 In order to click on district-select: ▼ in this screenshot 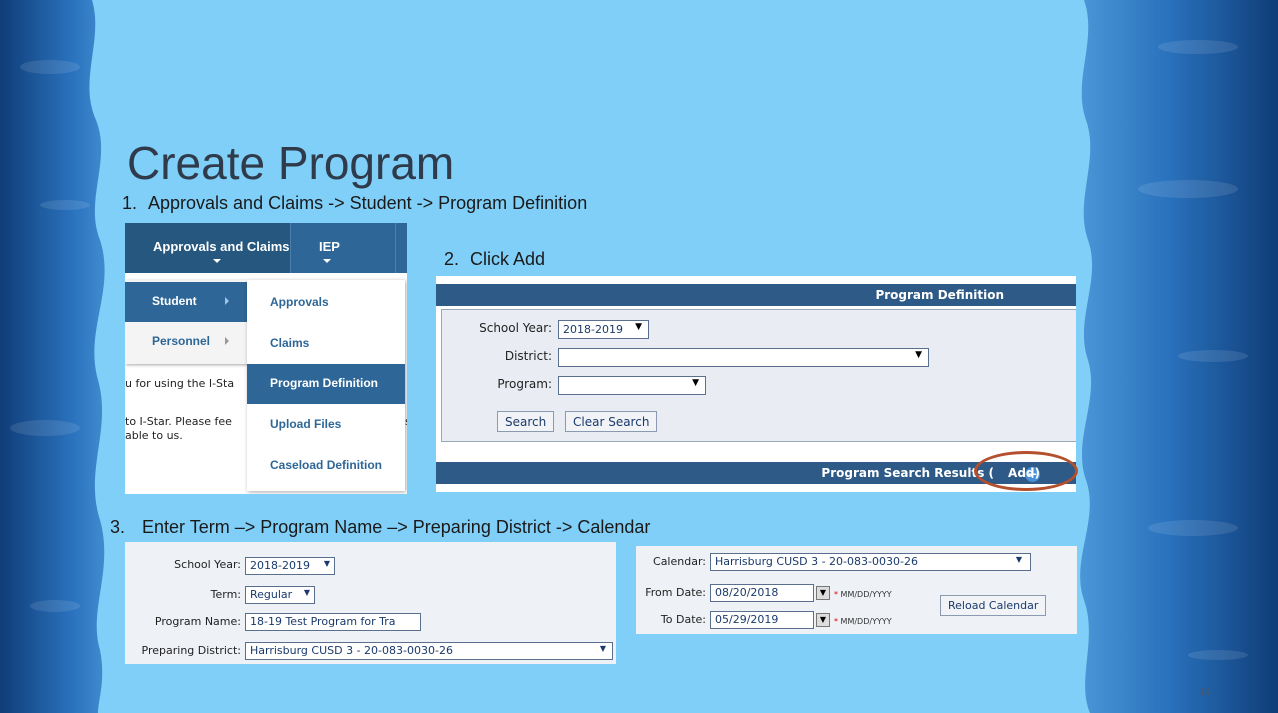, I will do `click(743, 357)`.